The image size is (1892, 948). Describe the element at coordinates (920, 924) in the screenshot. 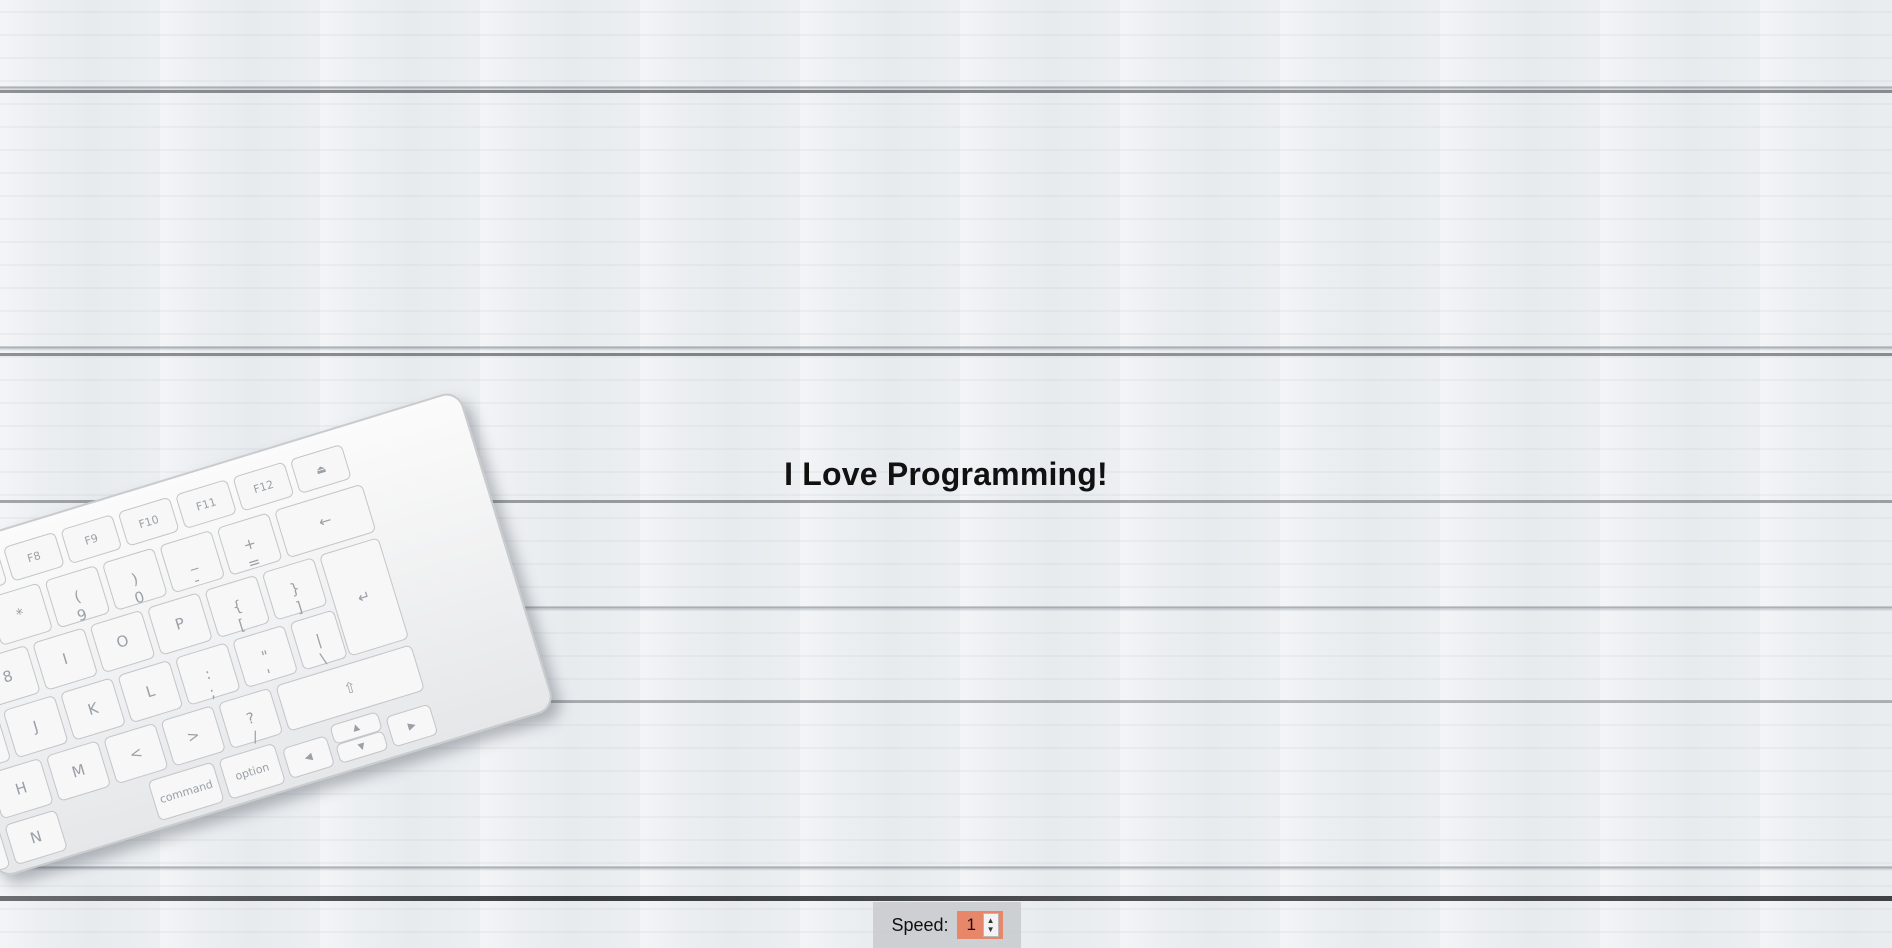

I see `speed-label: Speed:` at that location.